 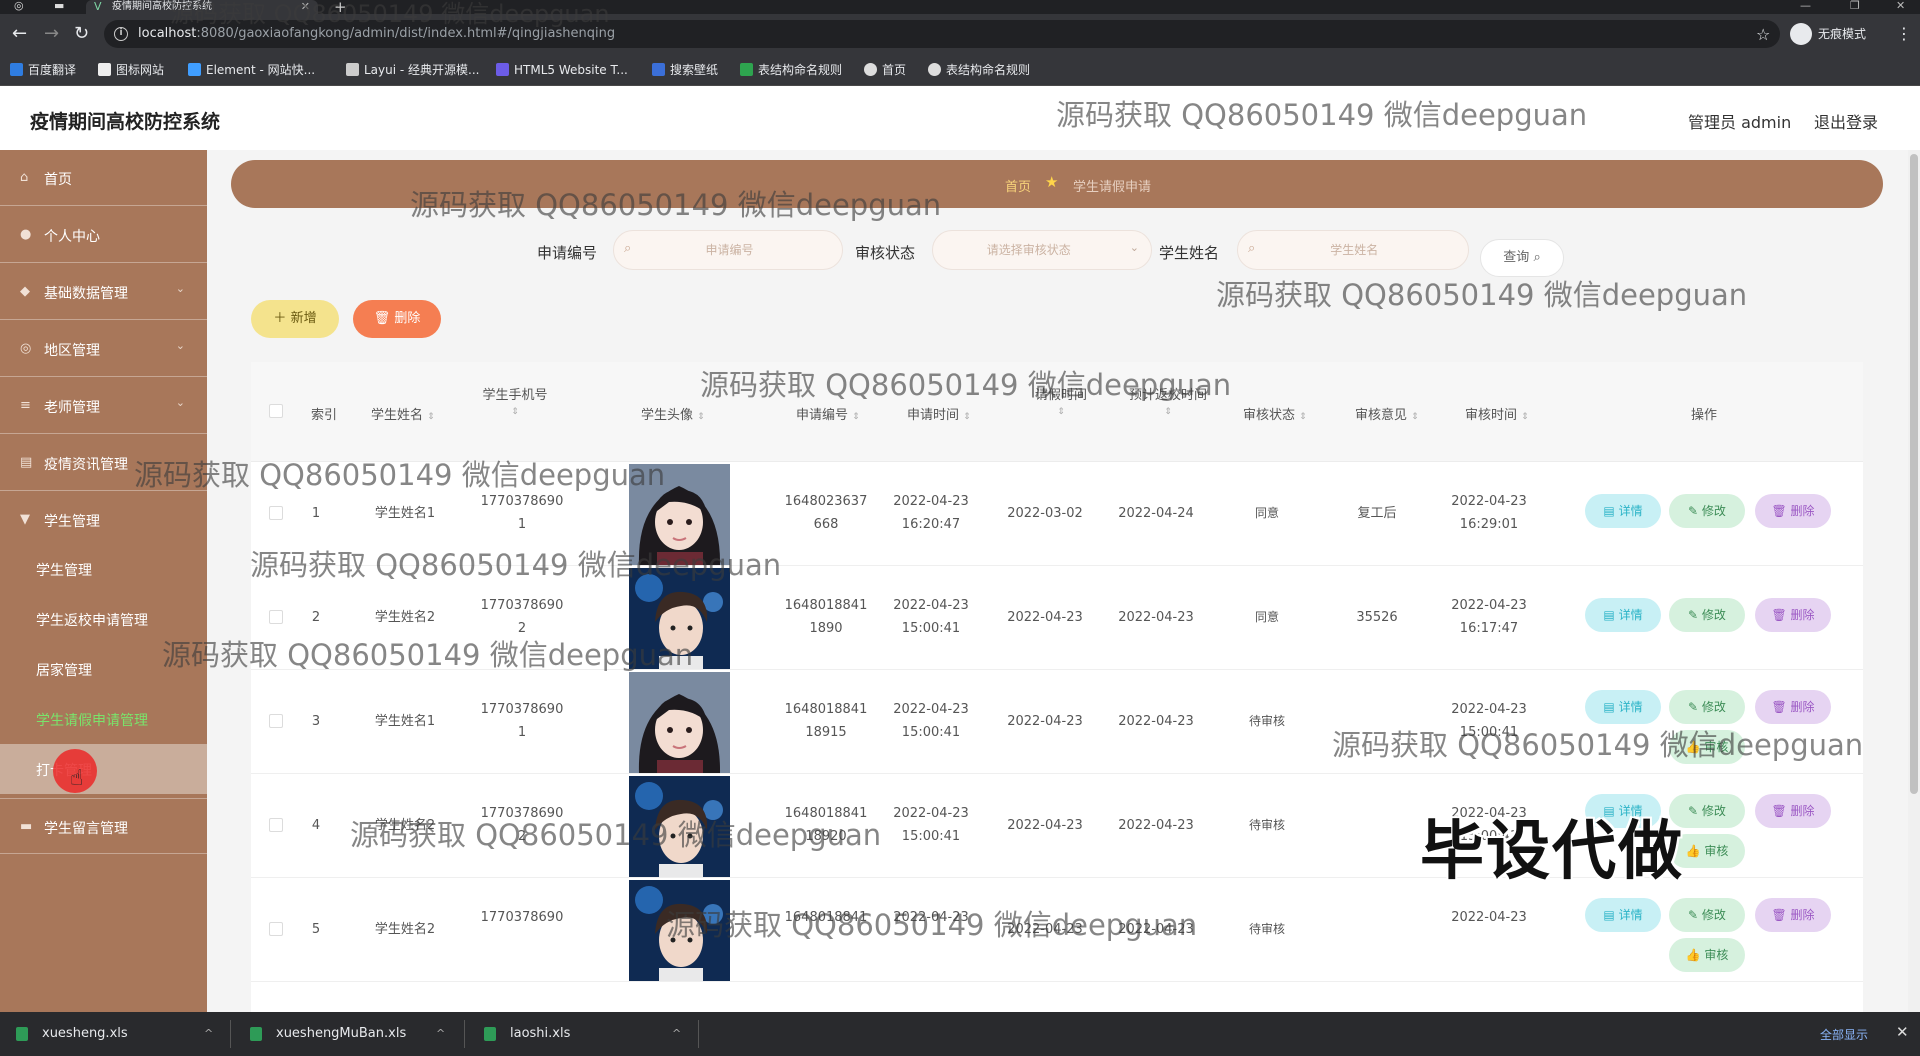 I want to click on window-icon: ▬, so click(x=59, y=6).